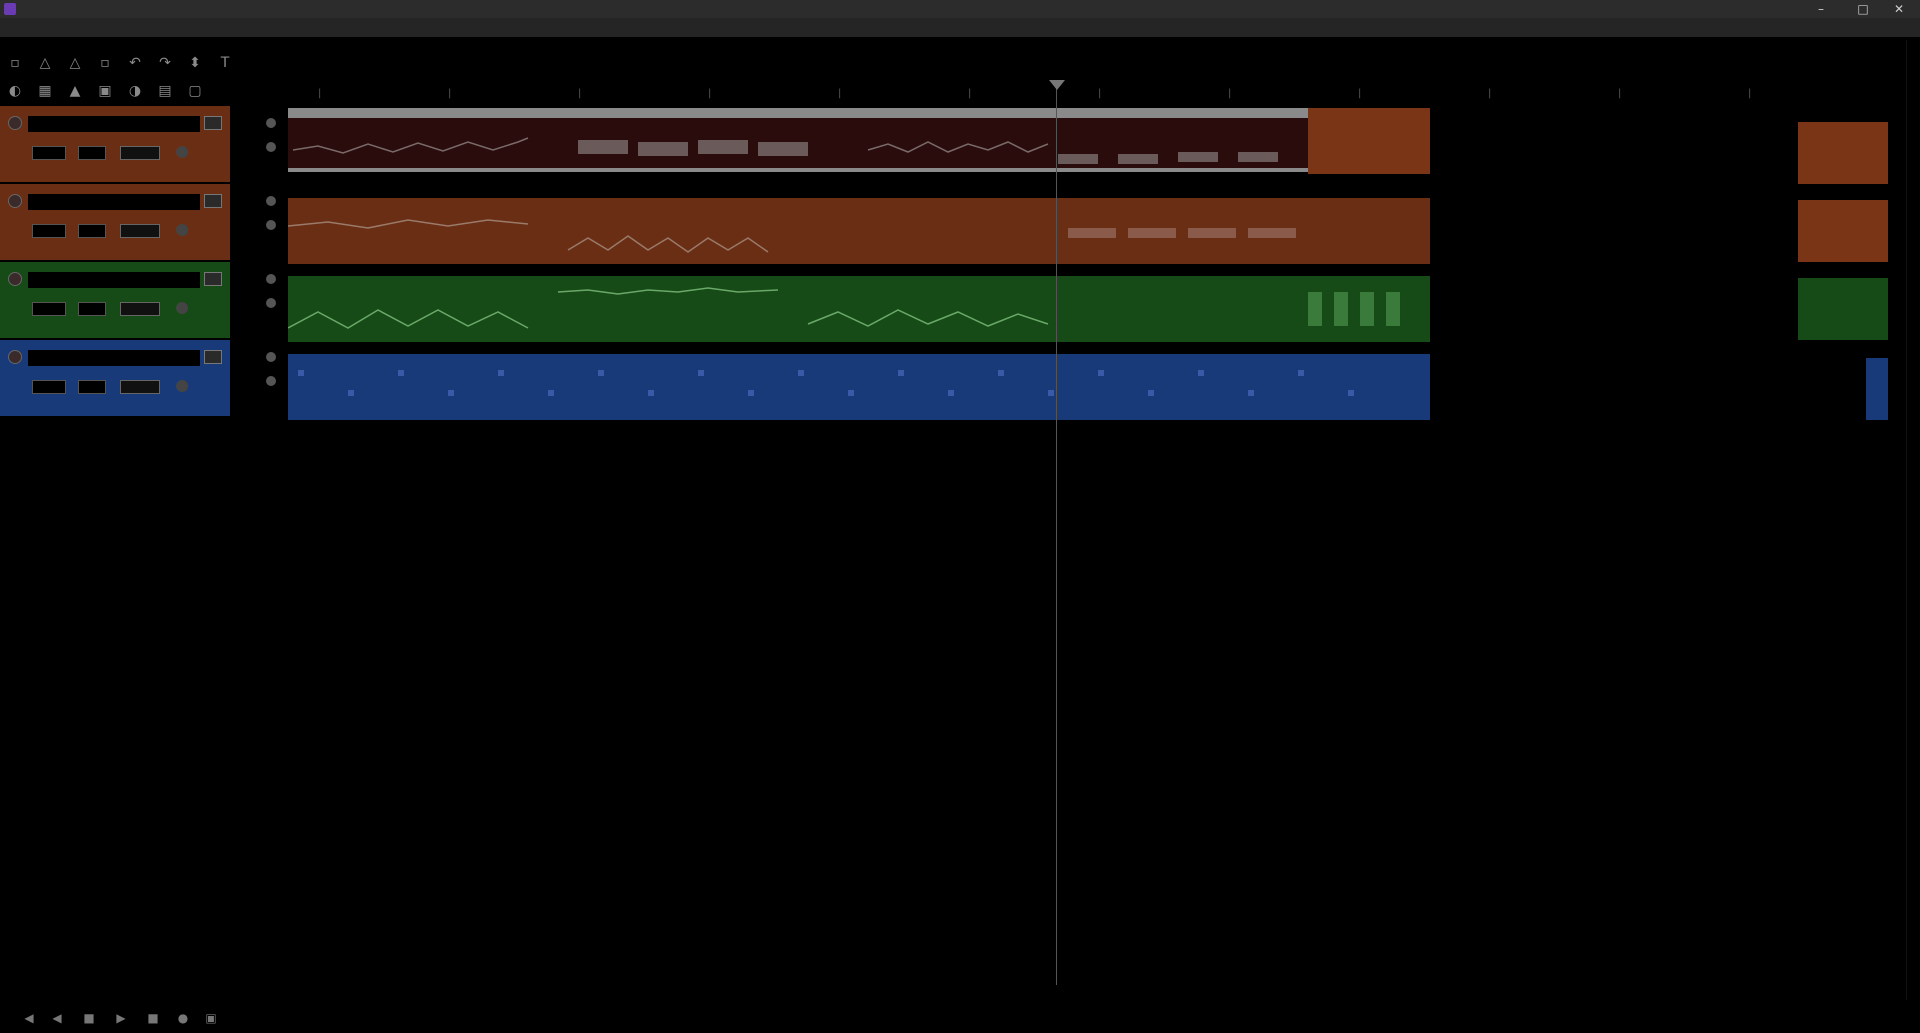  What do you see at coordinates (135, 91) in the screenshot?
I see `snap-icon: ◑` at bounding box center [135, 91].